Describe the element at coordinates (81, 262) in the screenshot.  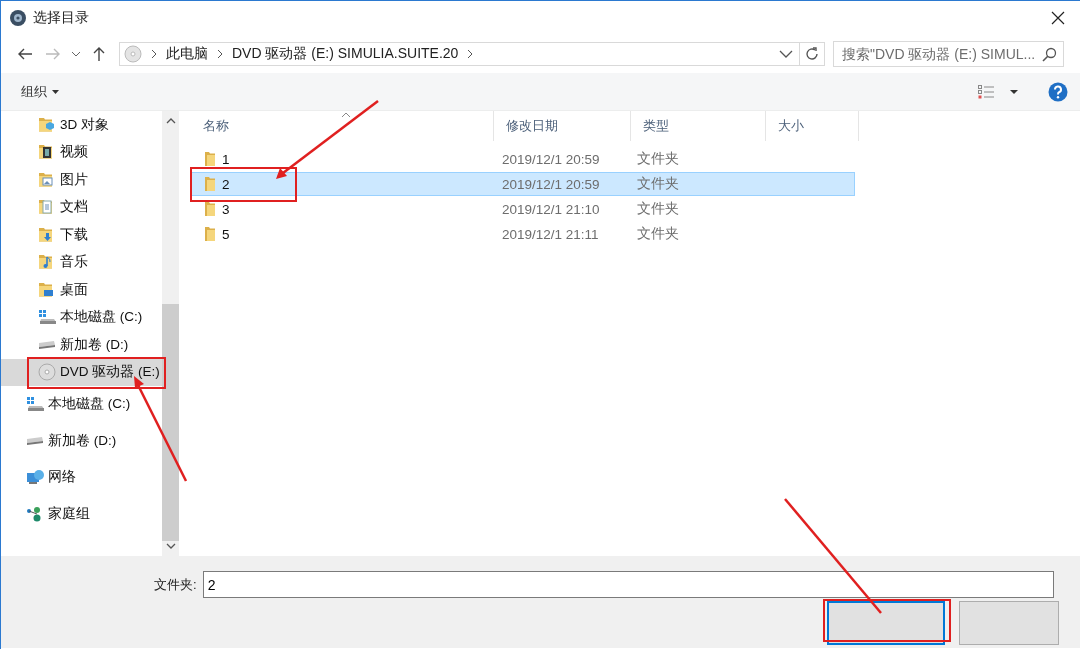
I see `sidebar-item: 音乐` at that location.